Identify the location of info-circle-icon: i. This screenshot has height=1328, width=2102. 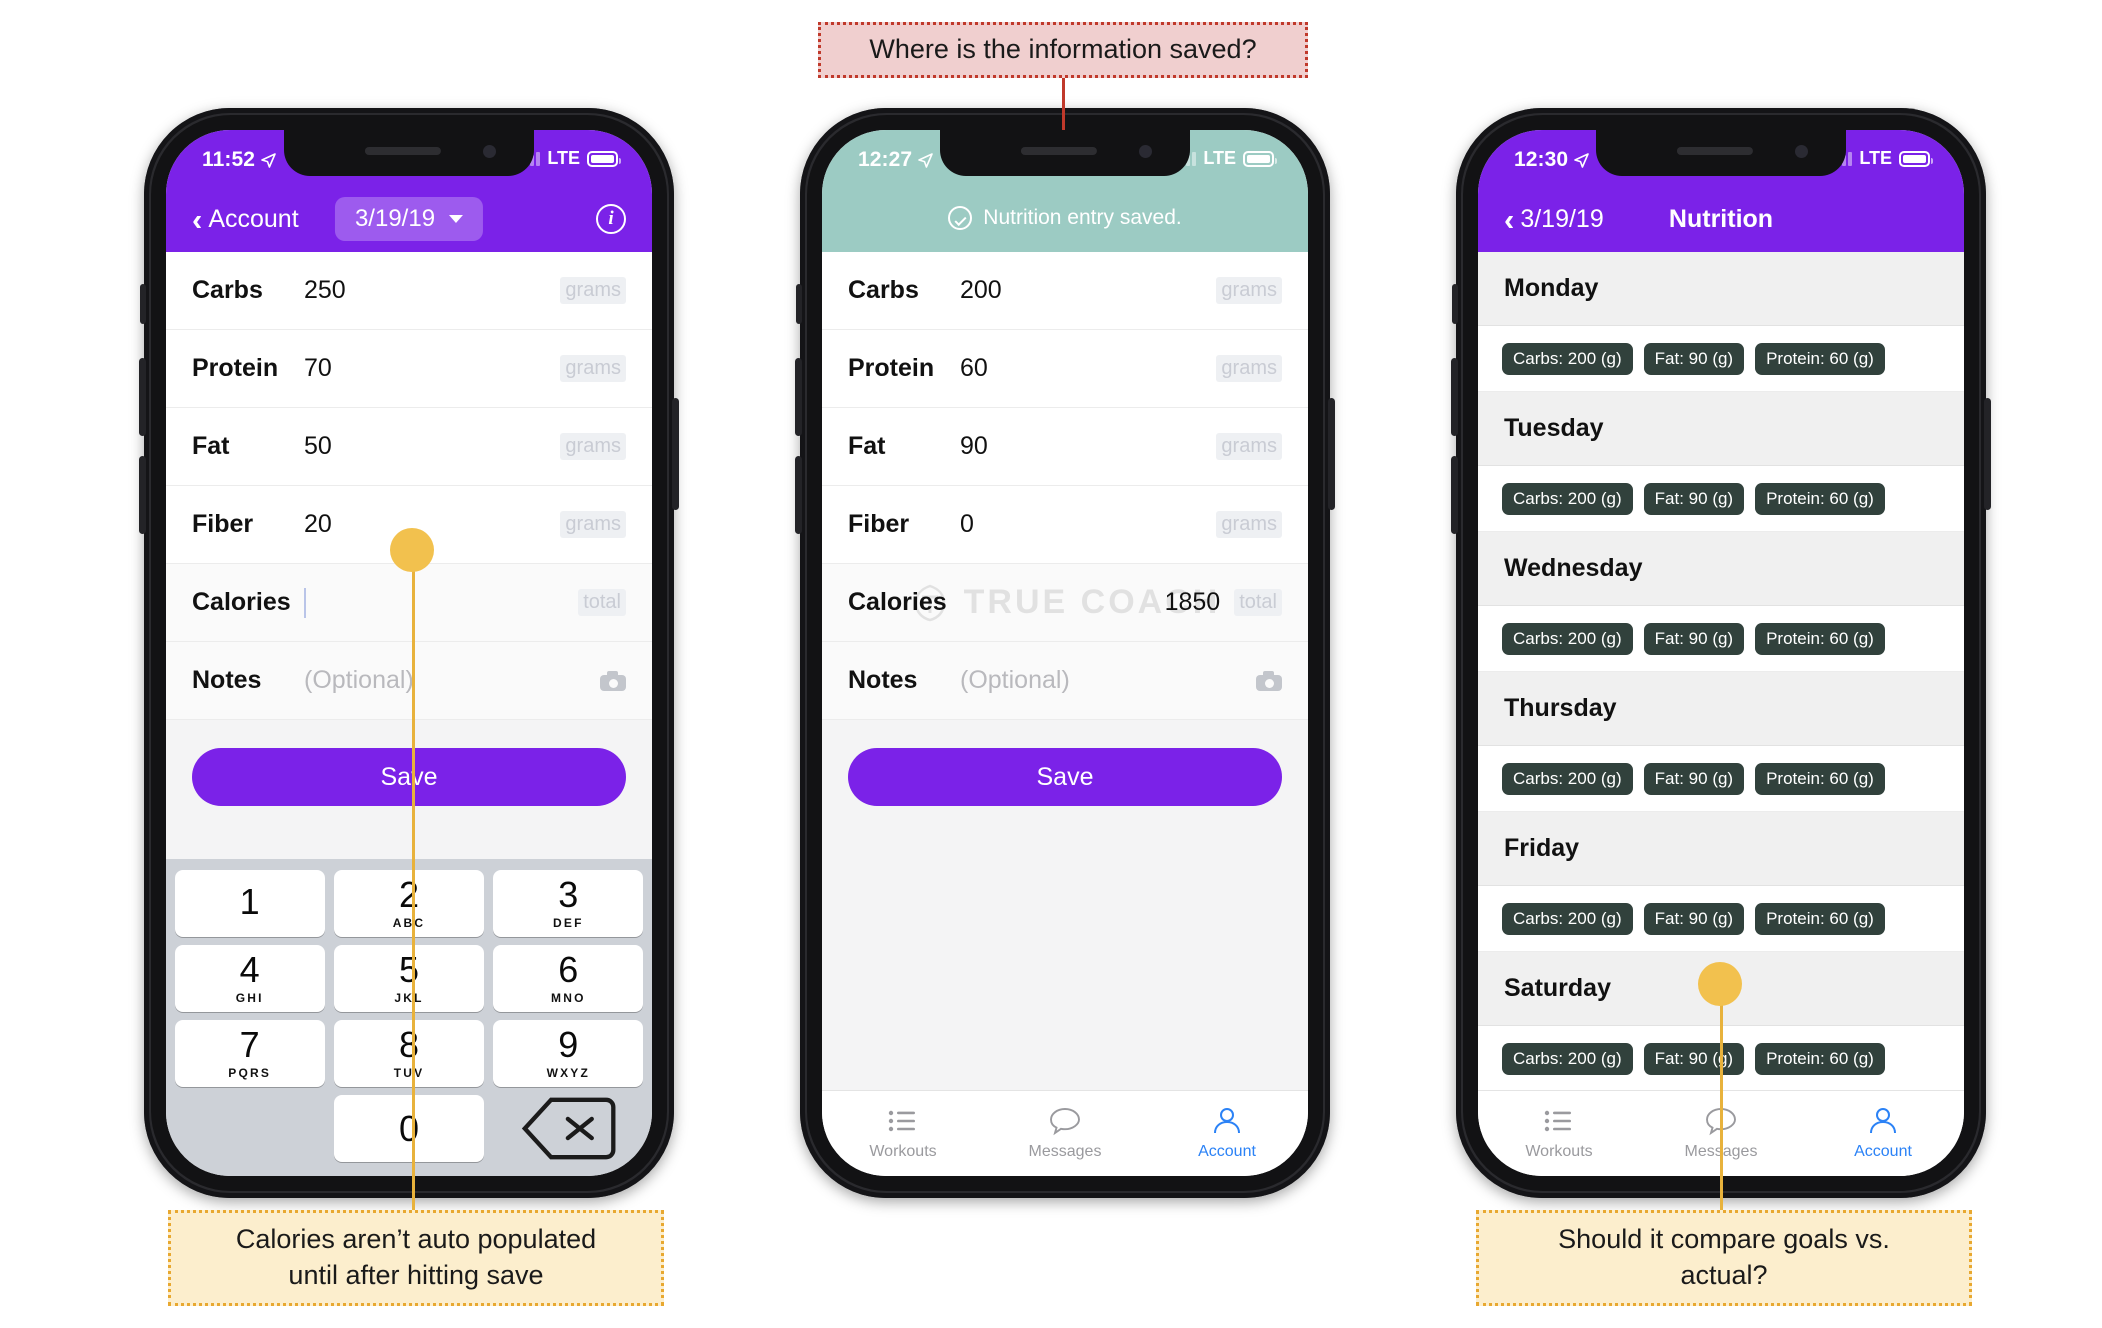
(611, 219).